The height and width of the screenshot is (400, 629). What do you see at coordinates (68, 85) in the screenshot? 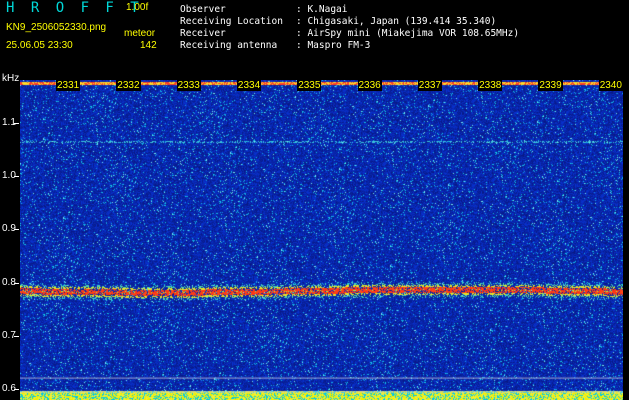
I see `x-tick-label: 2331` at bounding box center [68, 85].